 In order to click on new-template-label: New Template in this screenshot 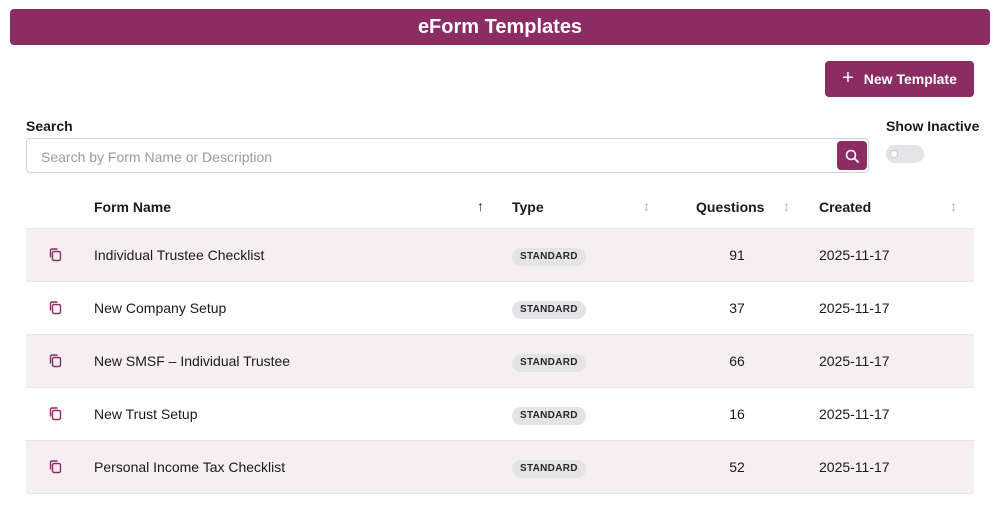, I will do `click(910, 79)`.